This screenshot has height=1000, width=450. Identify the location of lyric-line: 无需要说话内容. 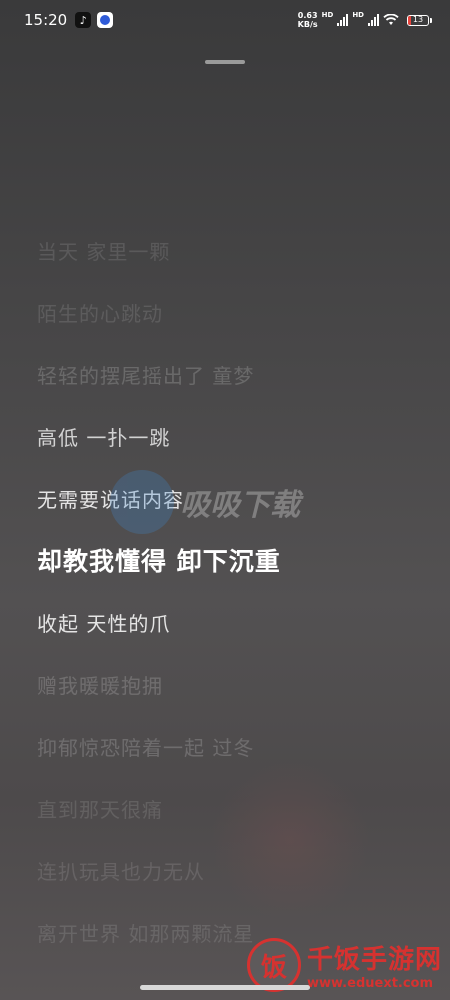
(233, 509).